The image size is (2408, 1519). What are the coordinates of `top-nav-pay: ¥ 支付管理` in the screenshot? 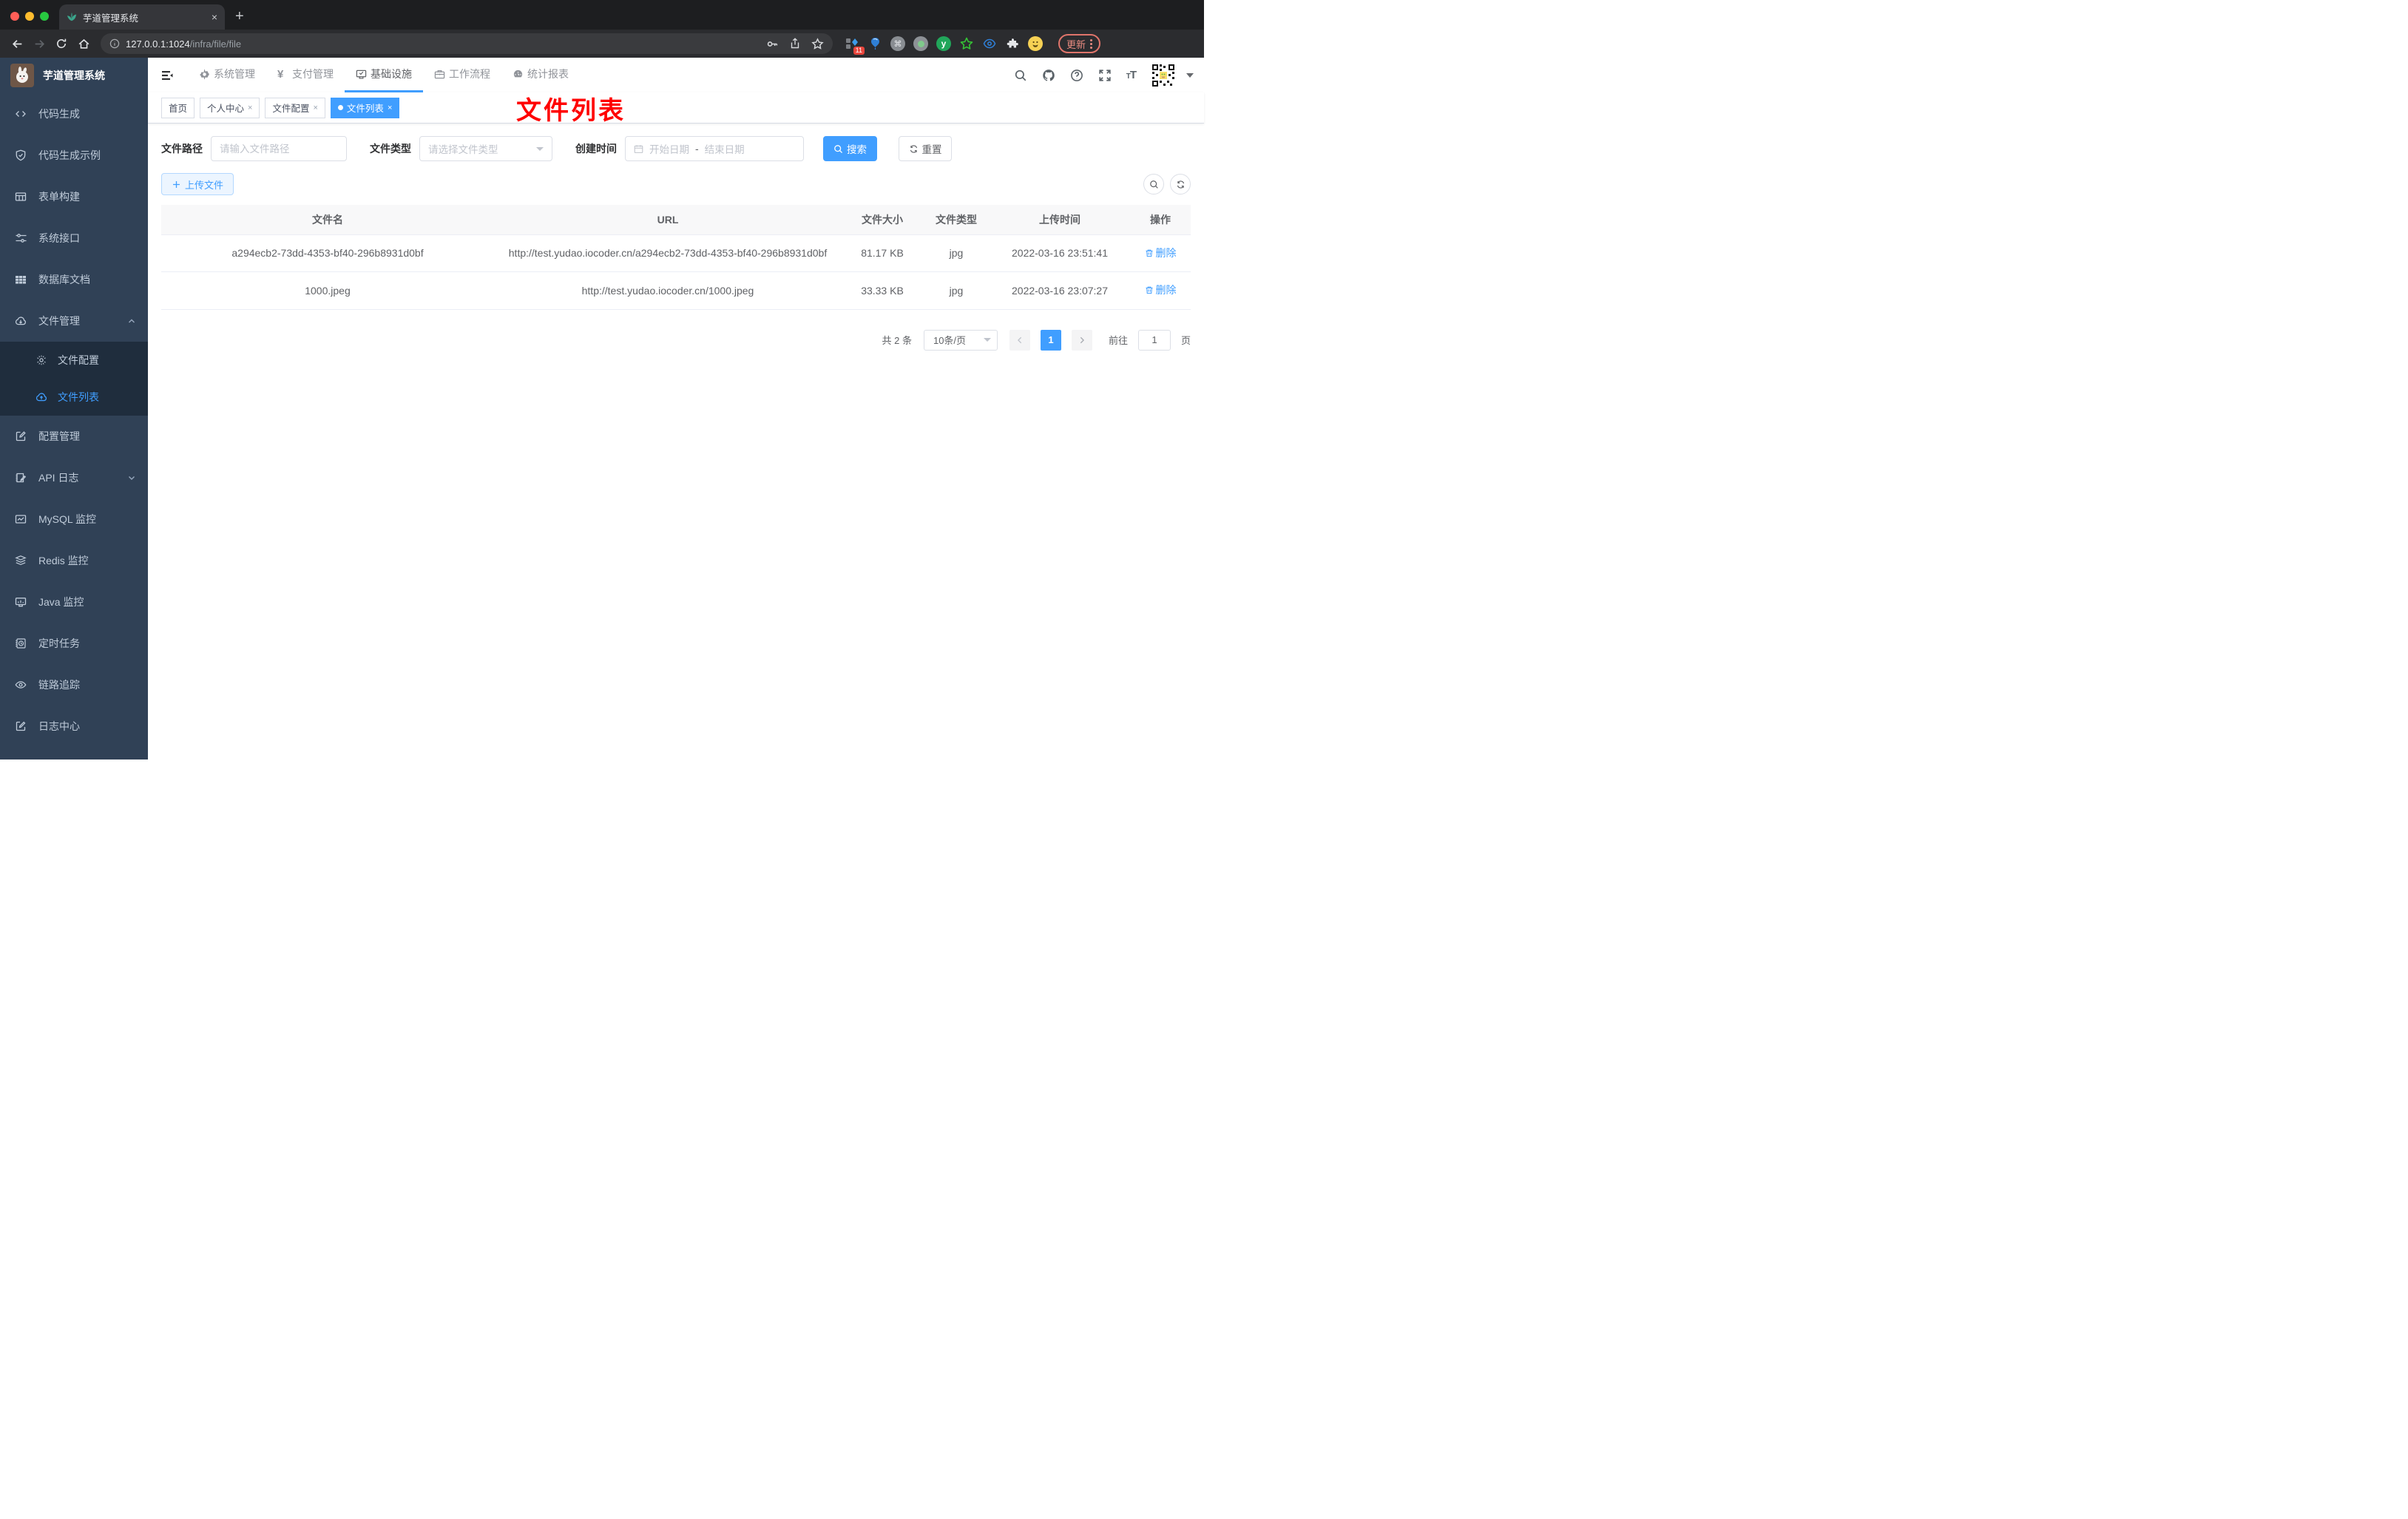 It's located at (305, 75).